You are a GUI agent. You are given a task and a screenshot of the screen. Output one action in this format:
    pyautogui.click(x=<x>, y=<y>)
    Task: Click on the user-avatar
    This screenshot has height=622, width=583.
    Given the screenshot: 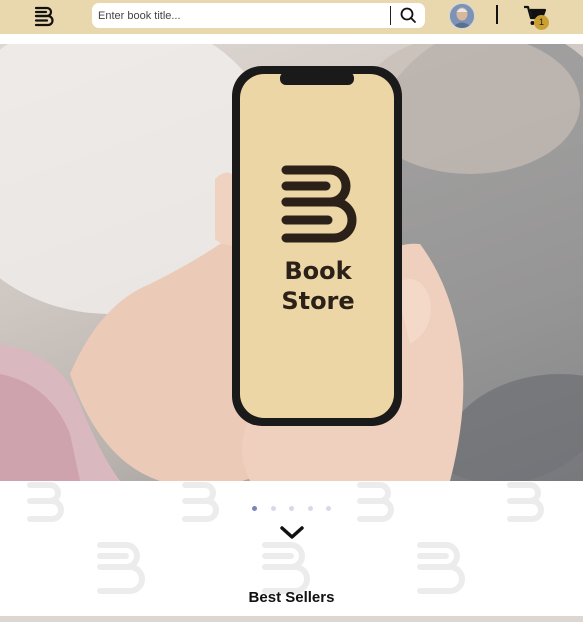 What is the action you would take?
    pyautogui.click(x=462, y=16)
    